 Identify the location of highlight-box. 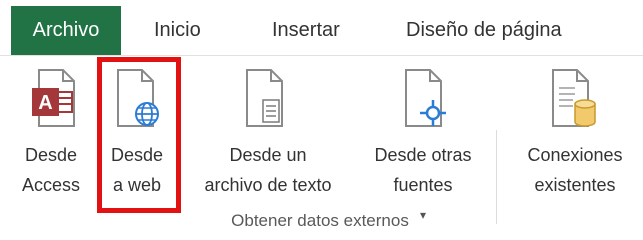
(139, 135).